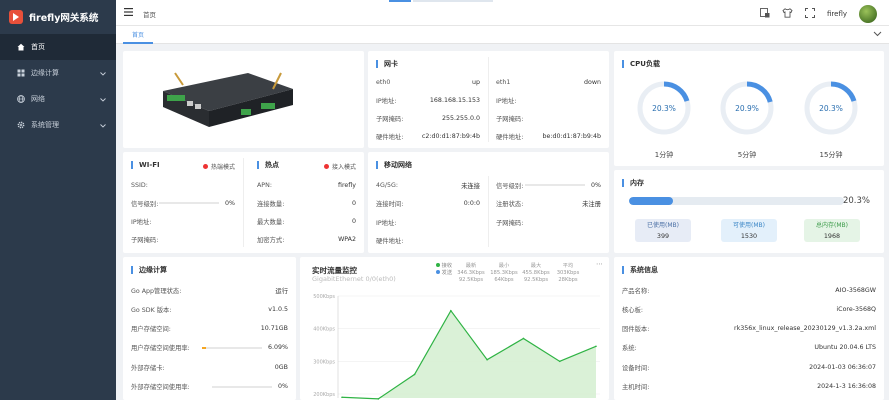 This screenshot has width=889, height=400. I want to click on info-value: 2024-1-3 16:36:08, so click(846, 386).